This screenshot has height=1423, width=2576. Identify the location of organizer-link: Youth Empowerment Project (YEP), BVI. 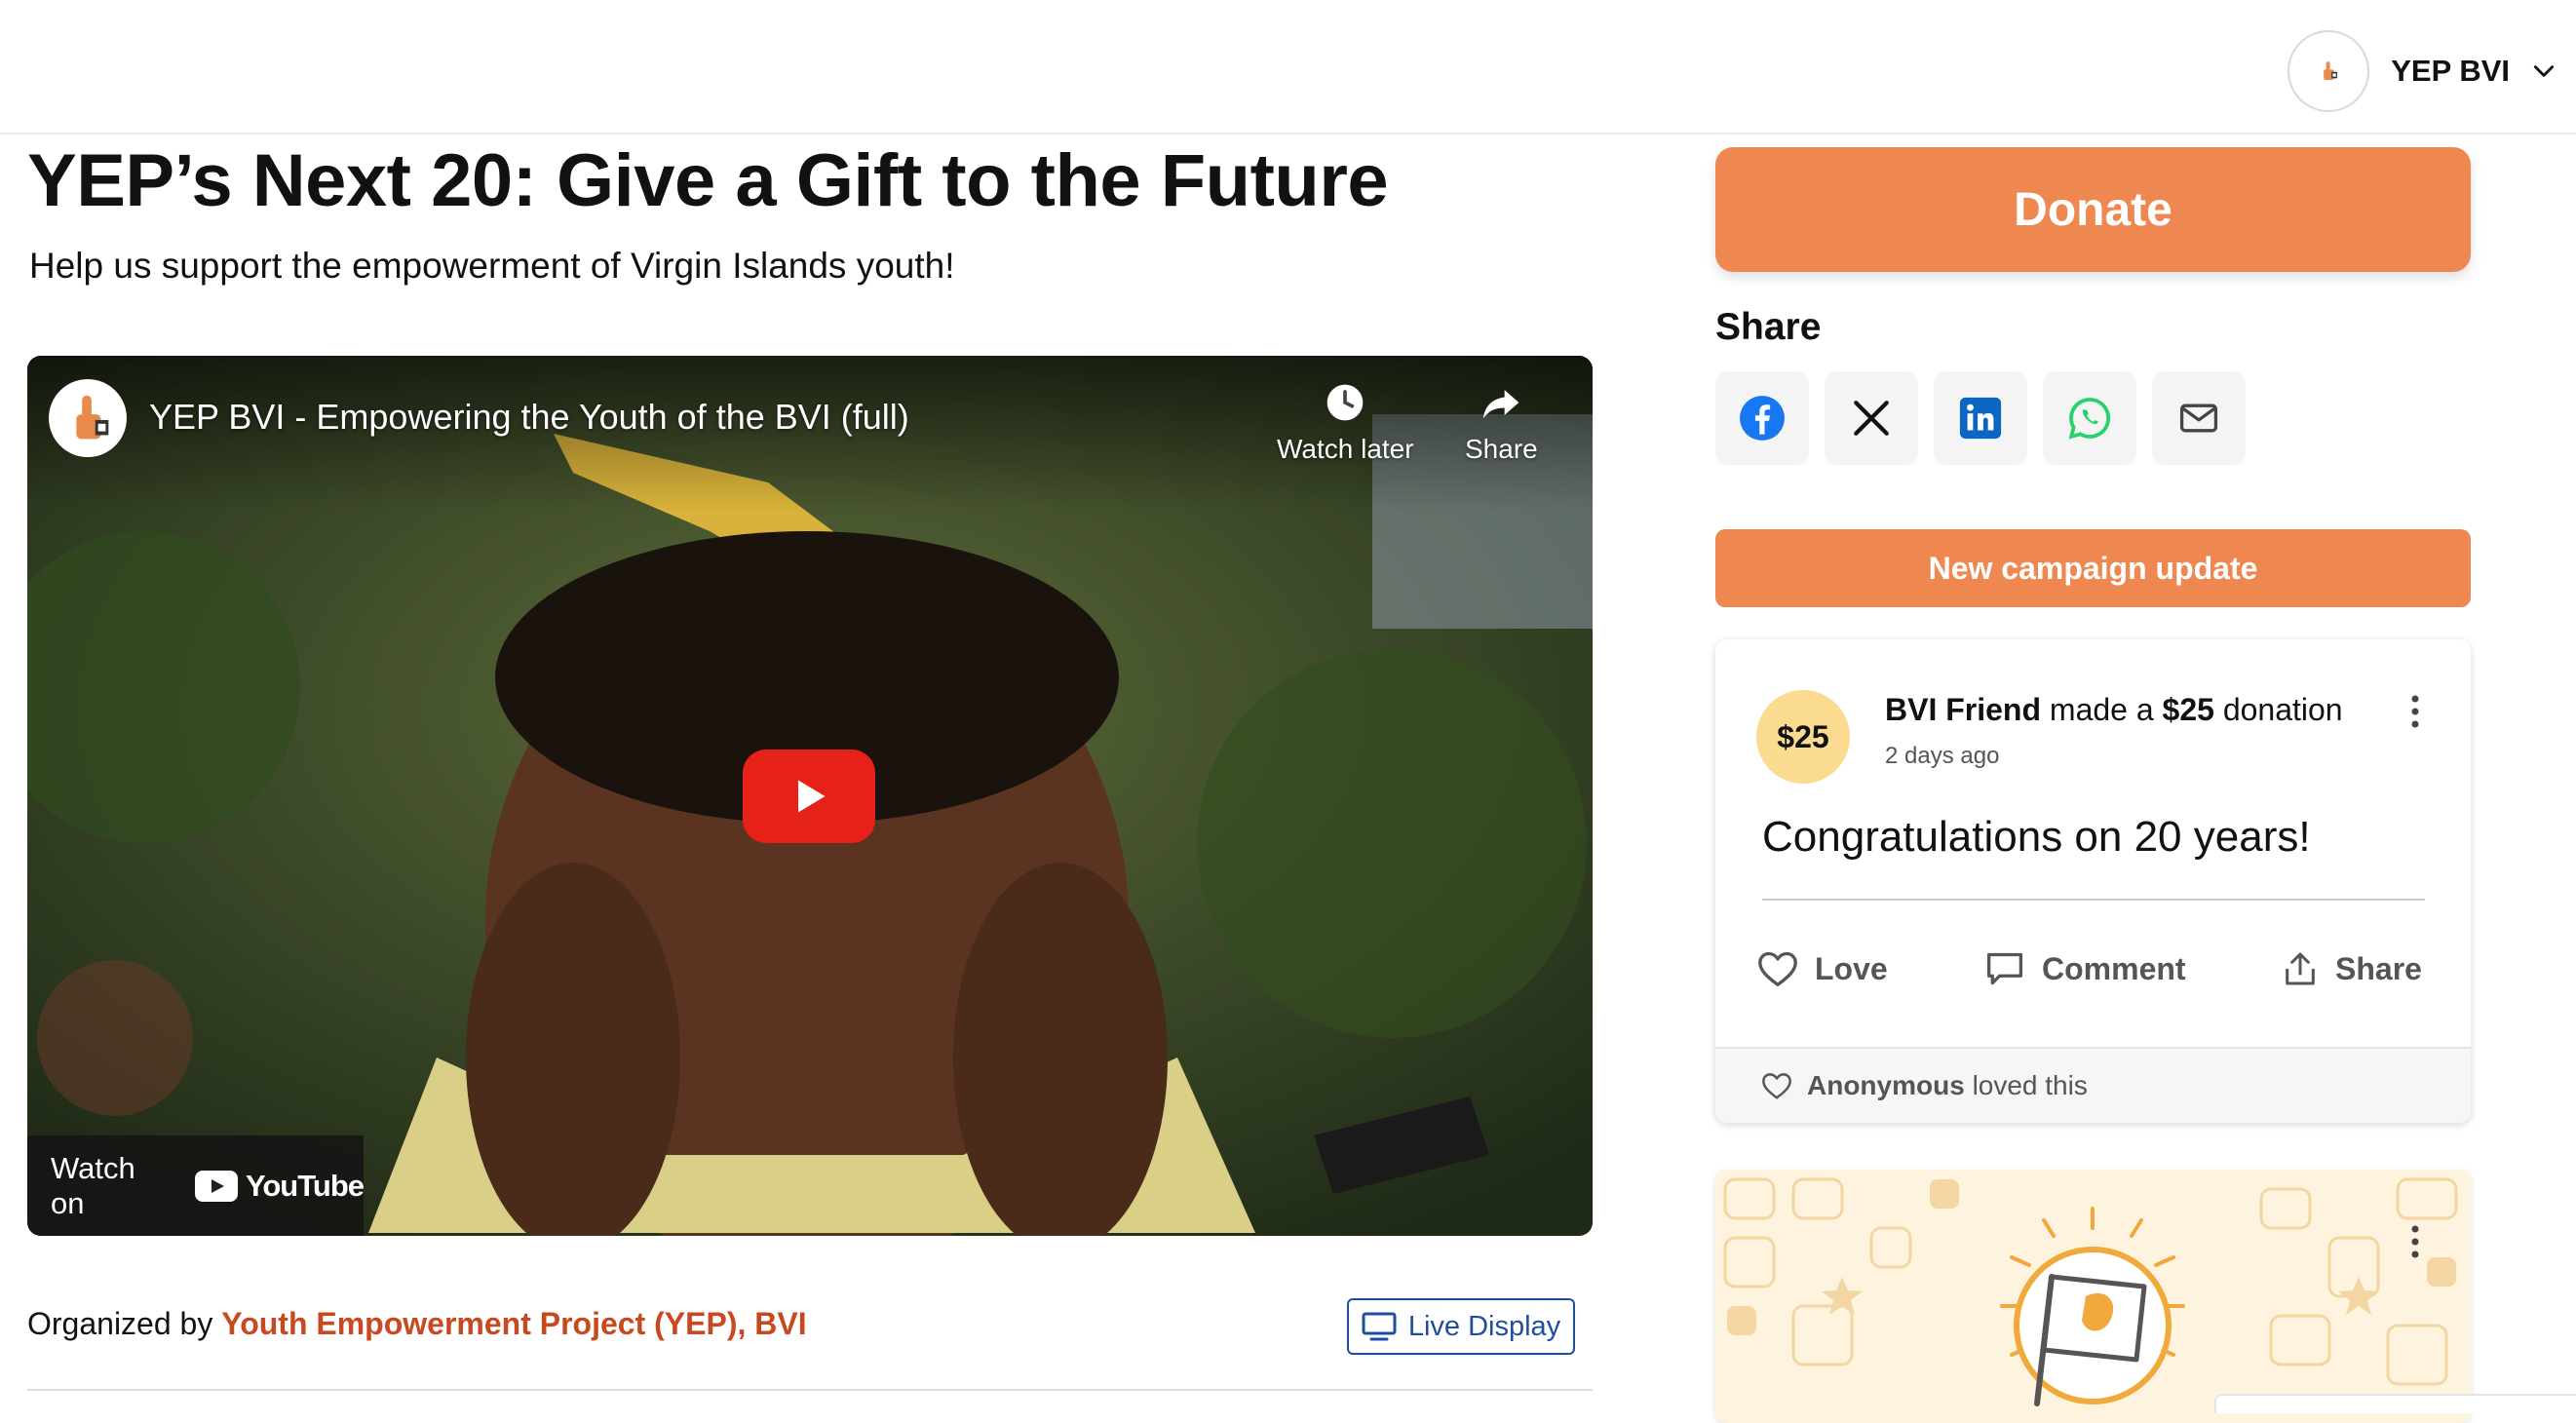
(513, 1323).